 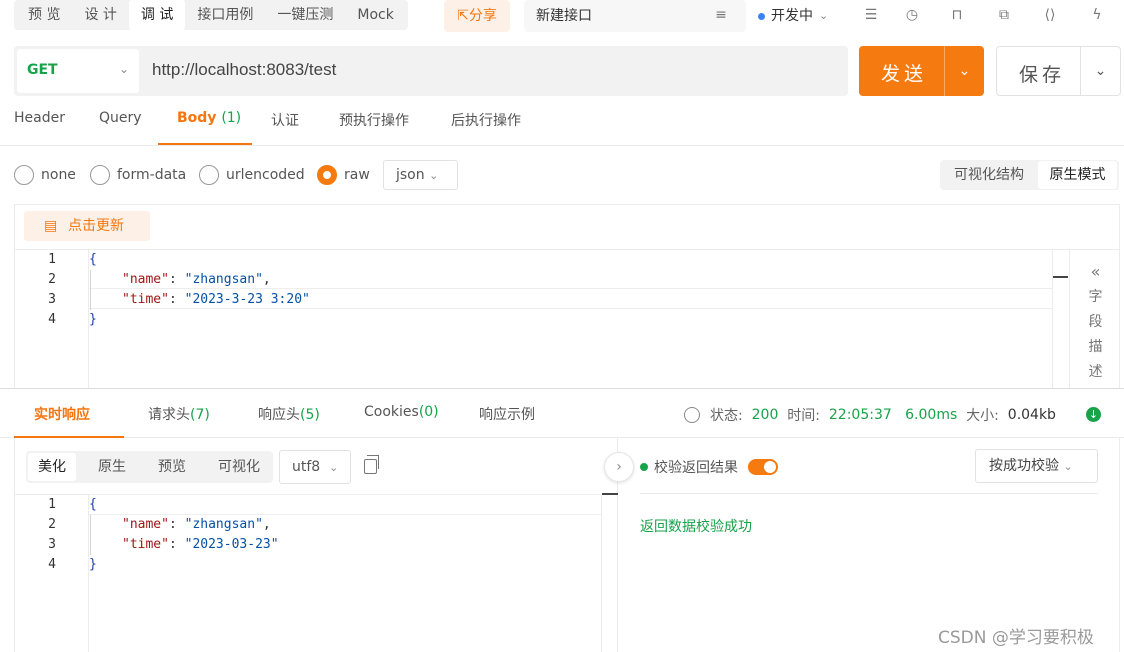 What do you see at coordinates (52, 467) in the screenshot?
I see `format-pretty: 美化` at bounding box center [52, 467].